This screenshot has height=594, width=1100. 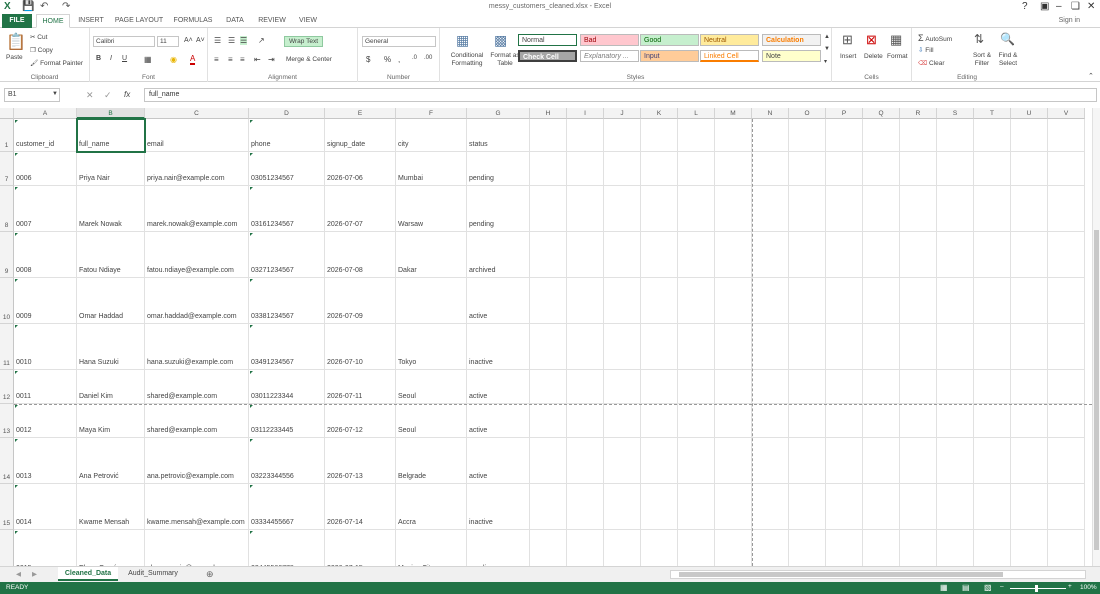 I want to click on cell-style-good: Good, so click(x=669, y=40).